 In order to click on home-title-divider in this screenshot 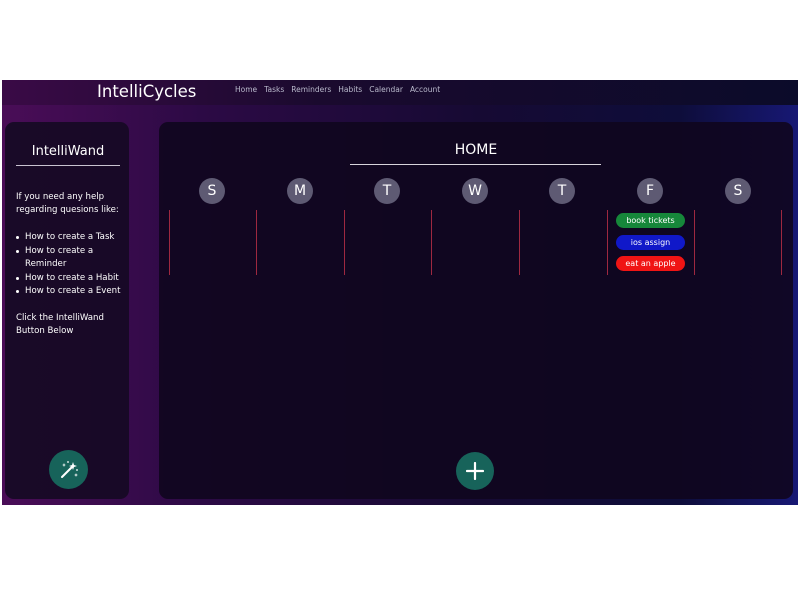, I will do `click(475, 164)`.